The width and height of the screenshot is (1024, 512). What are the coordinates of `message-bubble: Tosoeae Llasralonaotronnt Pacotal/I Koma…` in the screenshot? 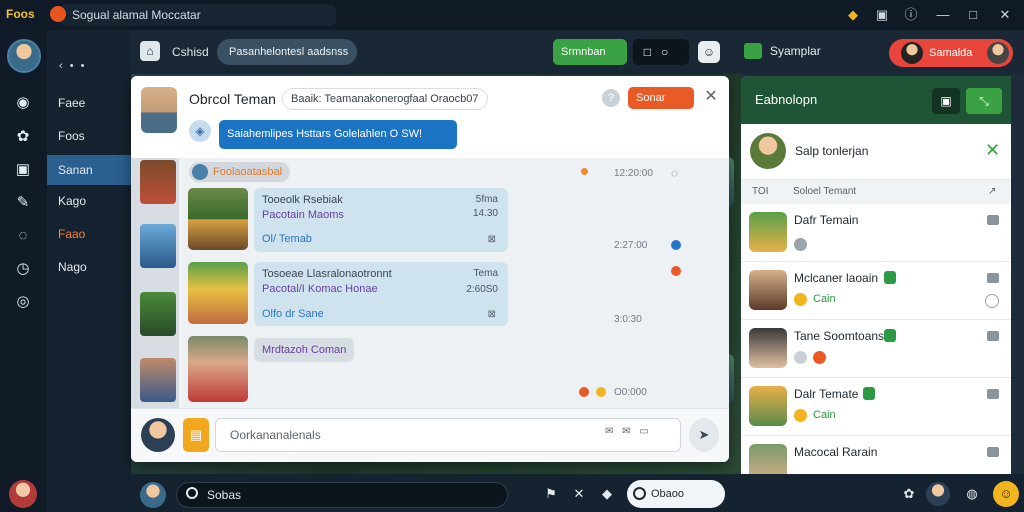 It's located at (381, 294).